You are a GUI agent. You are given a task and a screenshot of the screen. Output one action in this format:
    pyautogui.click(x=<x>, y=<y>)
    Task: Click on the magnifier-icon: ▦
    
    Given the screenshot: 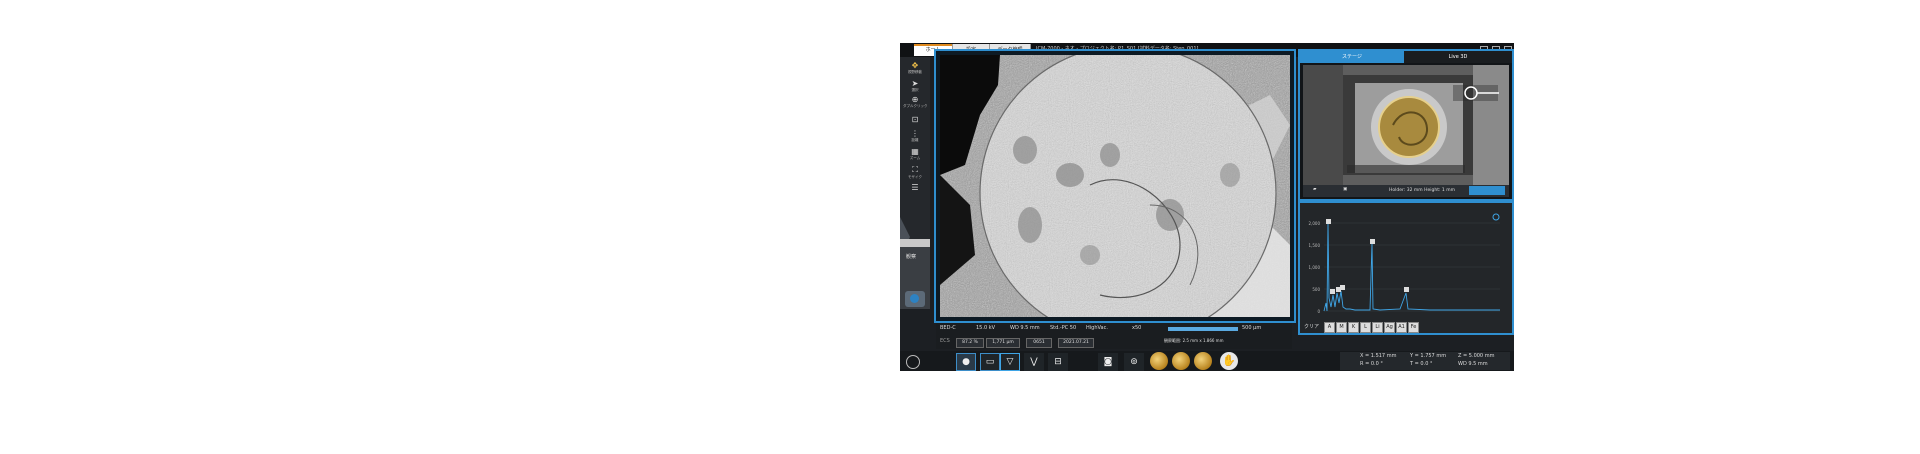 What is the action you would take?
    pyautogui.click(x=915, y=151)
    